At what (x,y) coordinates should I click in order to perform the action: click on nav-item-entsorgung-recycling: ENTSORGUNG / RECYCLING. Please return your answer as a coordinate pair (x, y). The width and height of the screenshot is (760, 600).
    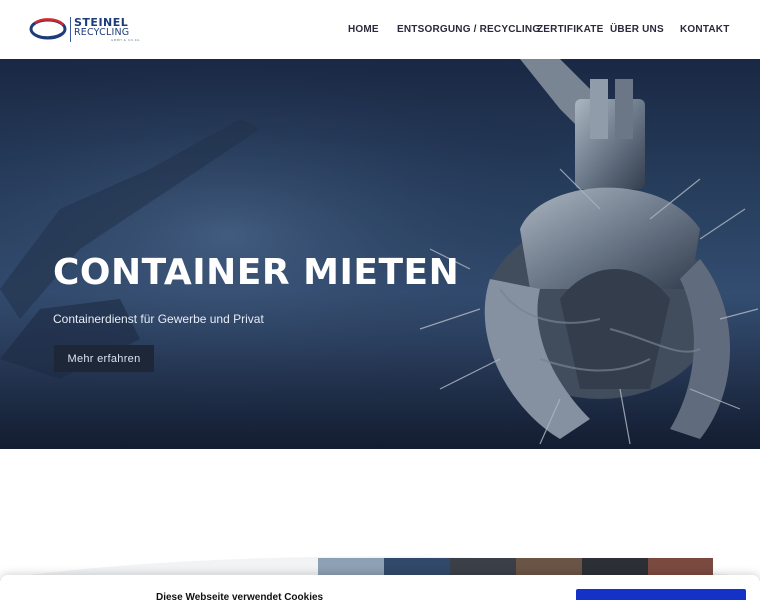
    Looking at the image, I should click on (468, 30).